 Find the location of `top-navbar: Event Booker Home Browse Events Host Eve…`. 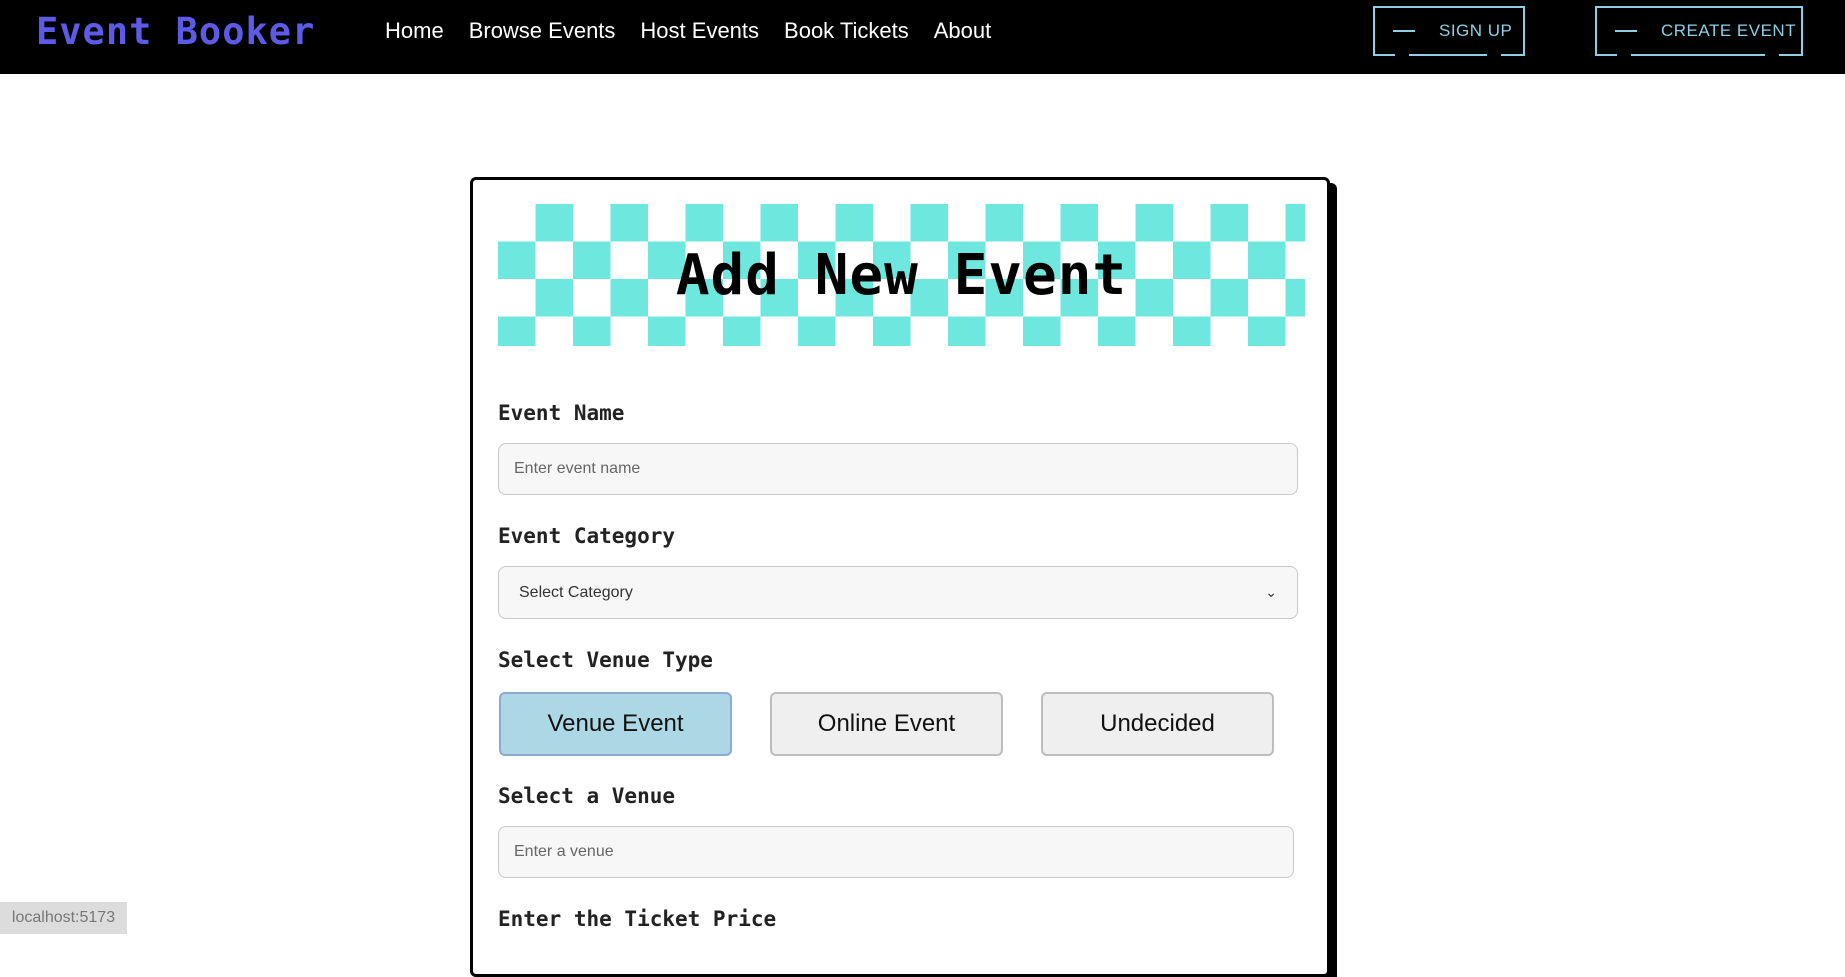

top-navbar: Event Booker Home Browse Events Host Eve… is located at coordinates (922, 37).